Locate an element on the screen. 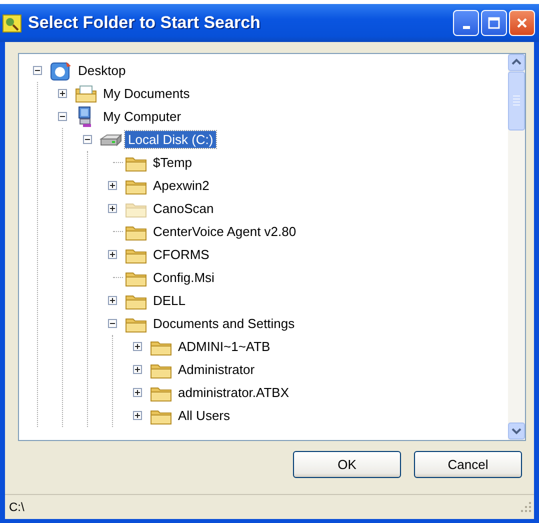 The width and height of the screenshot is (539, 523). maximize-button is located at coordinates (494, 23).